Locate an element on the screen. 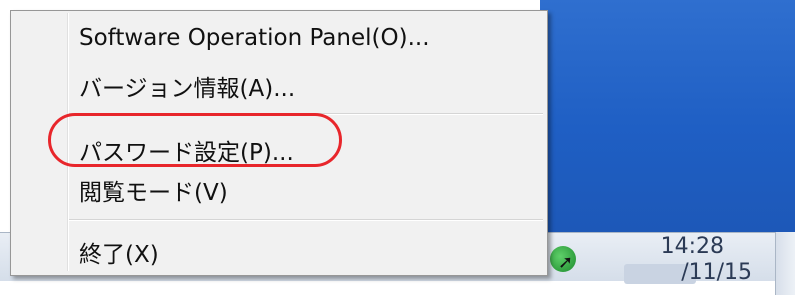 The image size is (795, 296). menu-separator is located at coordinates (306, 220).